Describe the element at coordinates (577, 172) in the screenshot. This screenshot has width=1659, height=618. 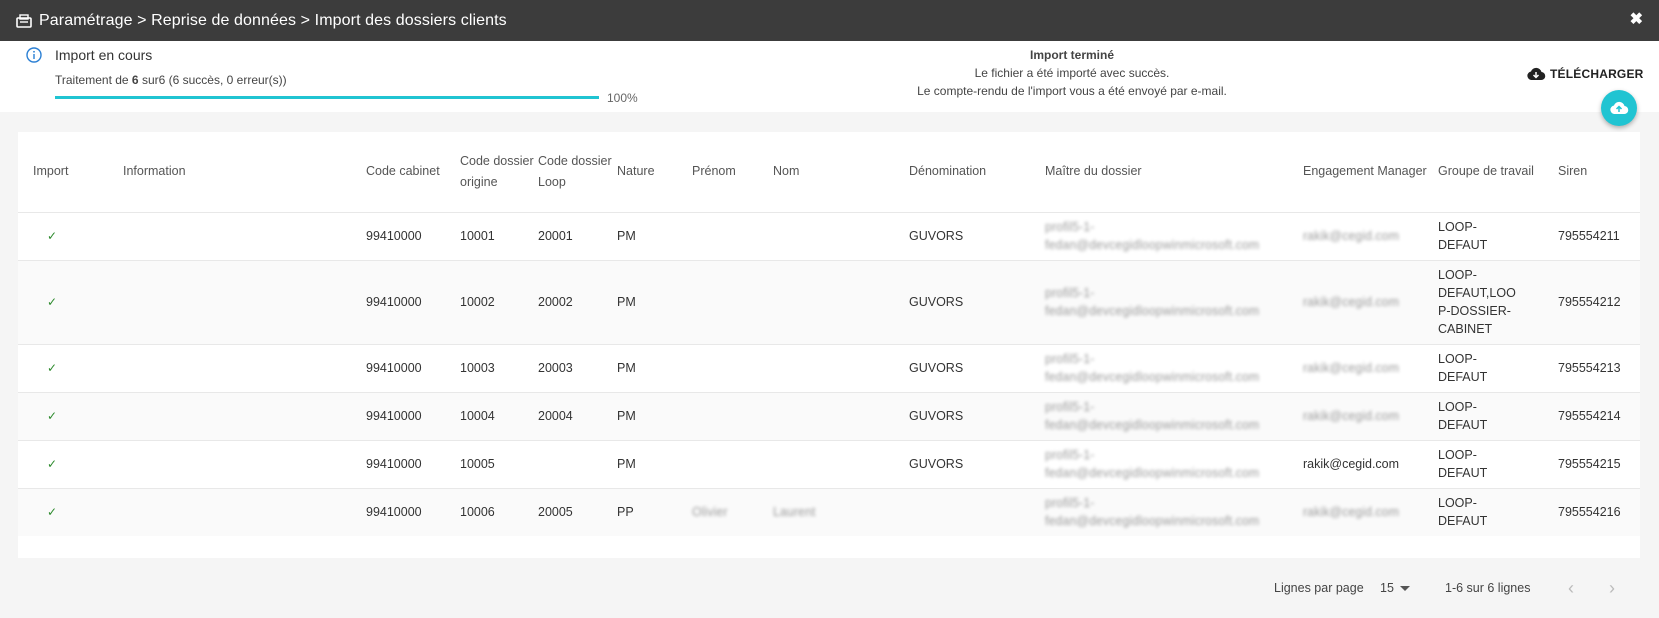
I see `header-code-dossier-loop: Code dossier Loop` at that location.